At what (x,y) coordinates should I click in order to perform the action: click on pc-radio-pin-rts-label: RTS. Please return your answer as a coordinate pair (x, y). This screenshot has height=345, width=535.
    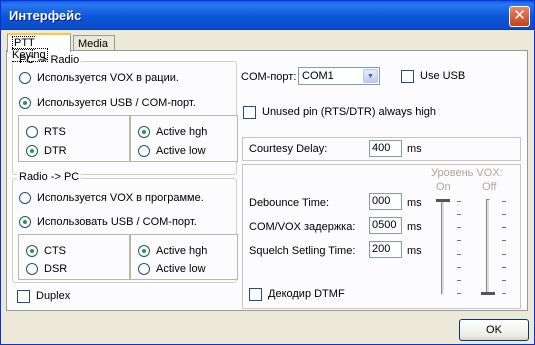
    Looking at the image, I should click on (55, 132).